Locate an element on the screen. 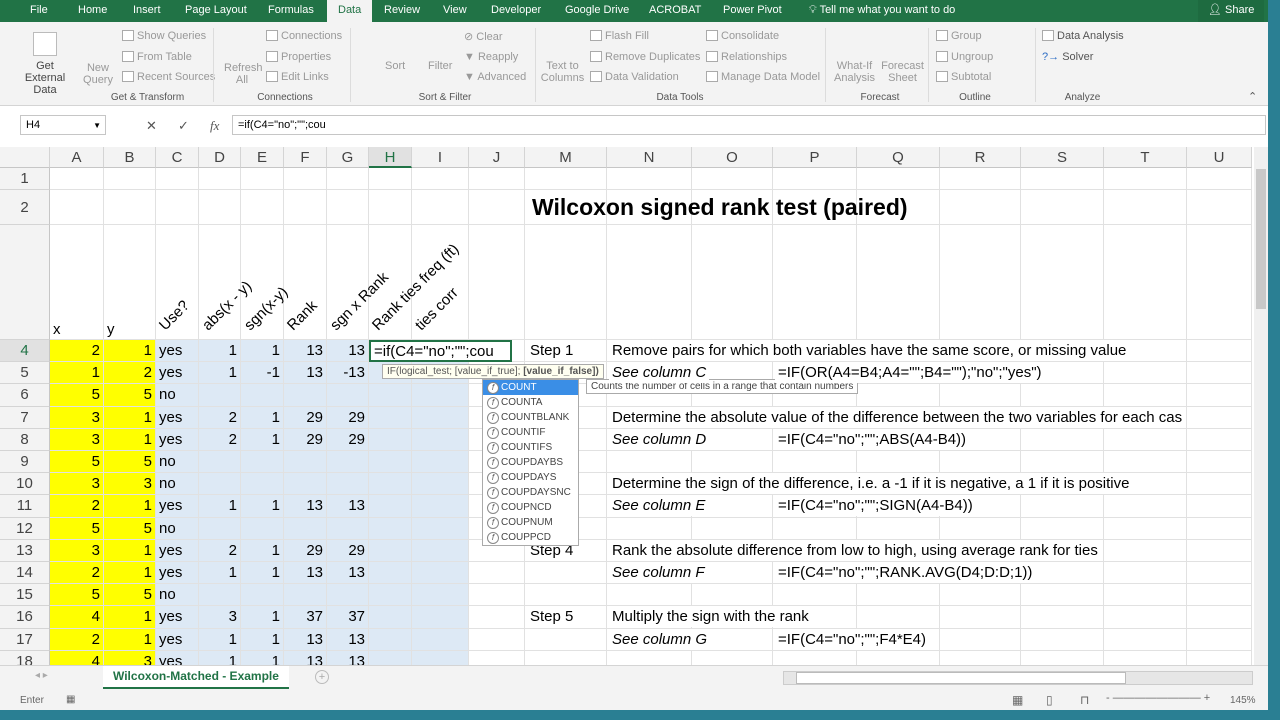 The height and width of the screenshot is (720, 1280). cell-c8: yes is located at coordinates (177, 439).